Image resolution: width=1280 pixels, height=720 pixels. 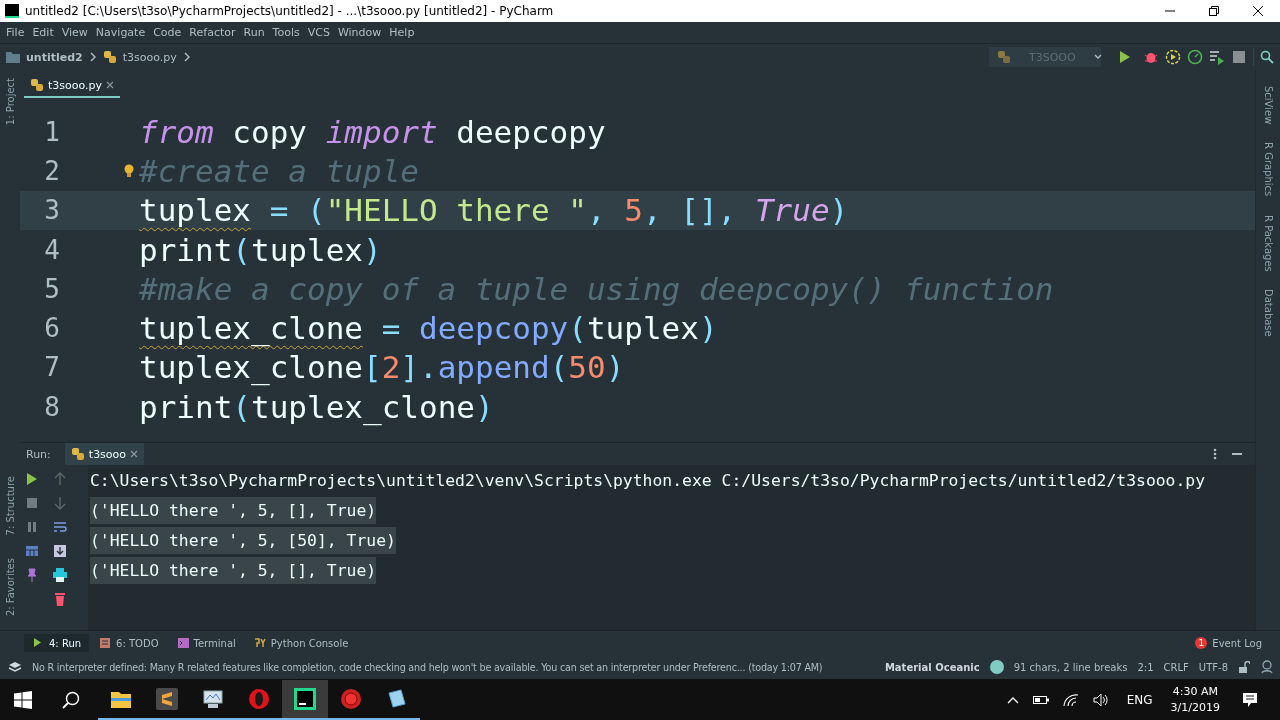 What do you see at coordinates (51, 367) in the screenshot?
I see `line-number: 7` at bounding box center [51, 367].